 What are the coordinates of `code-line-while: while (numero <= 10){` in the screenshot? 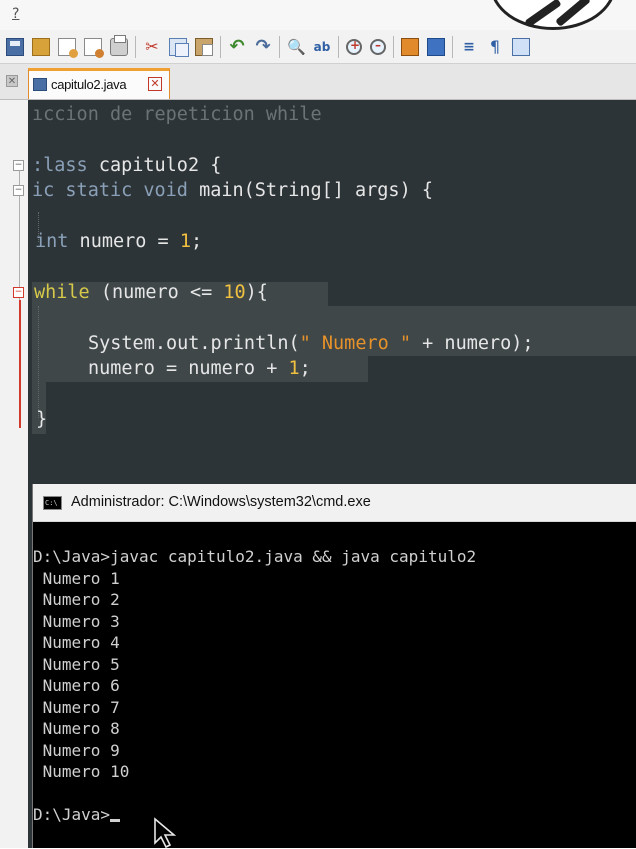 It's located at (151, 293).